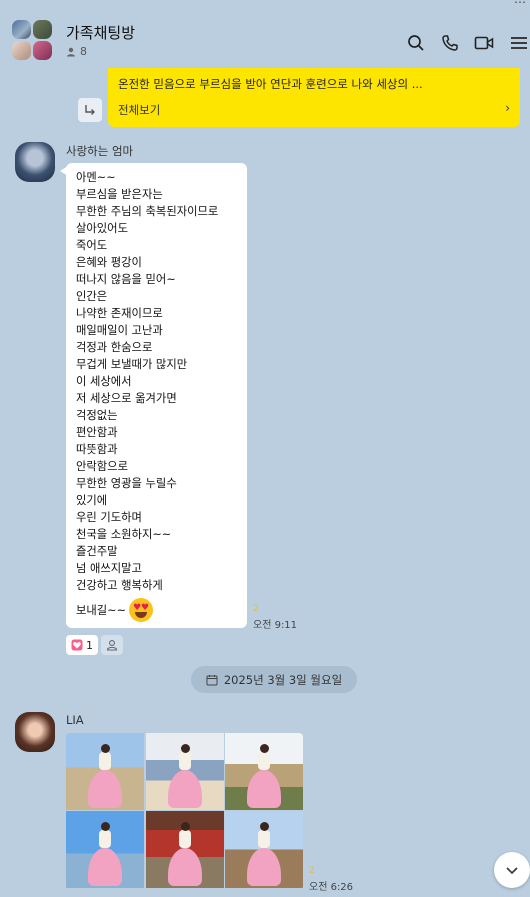 The image size is (530, 897). What do you see at coordinates (101, 610) in the screenshot?
I see `message-last-text: 보내길~~` at bounding box center [101, 610].